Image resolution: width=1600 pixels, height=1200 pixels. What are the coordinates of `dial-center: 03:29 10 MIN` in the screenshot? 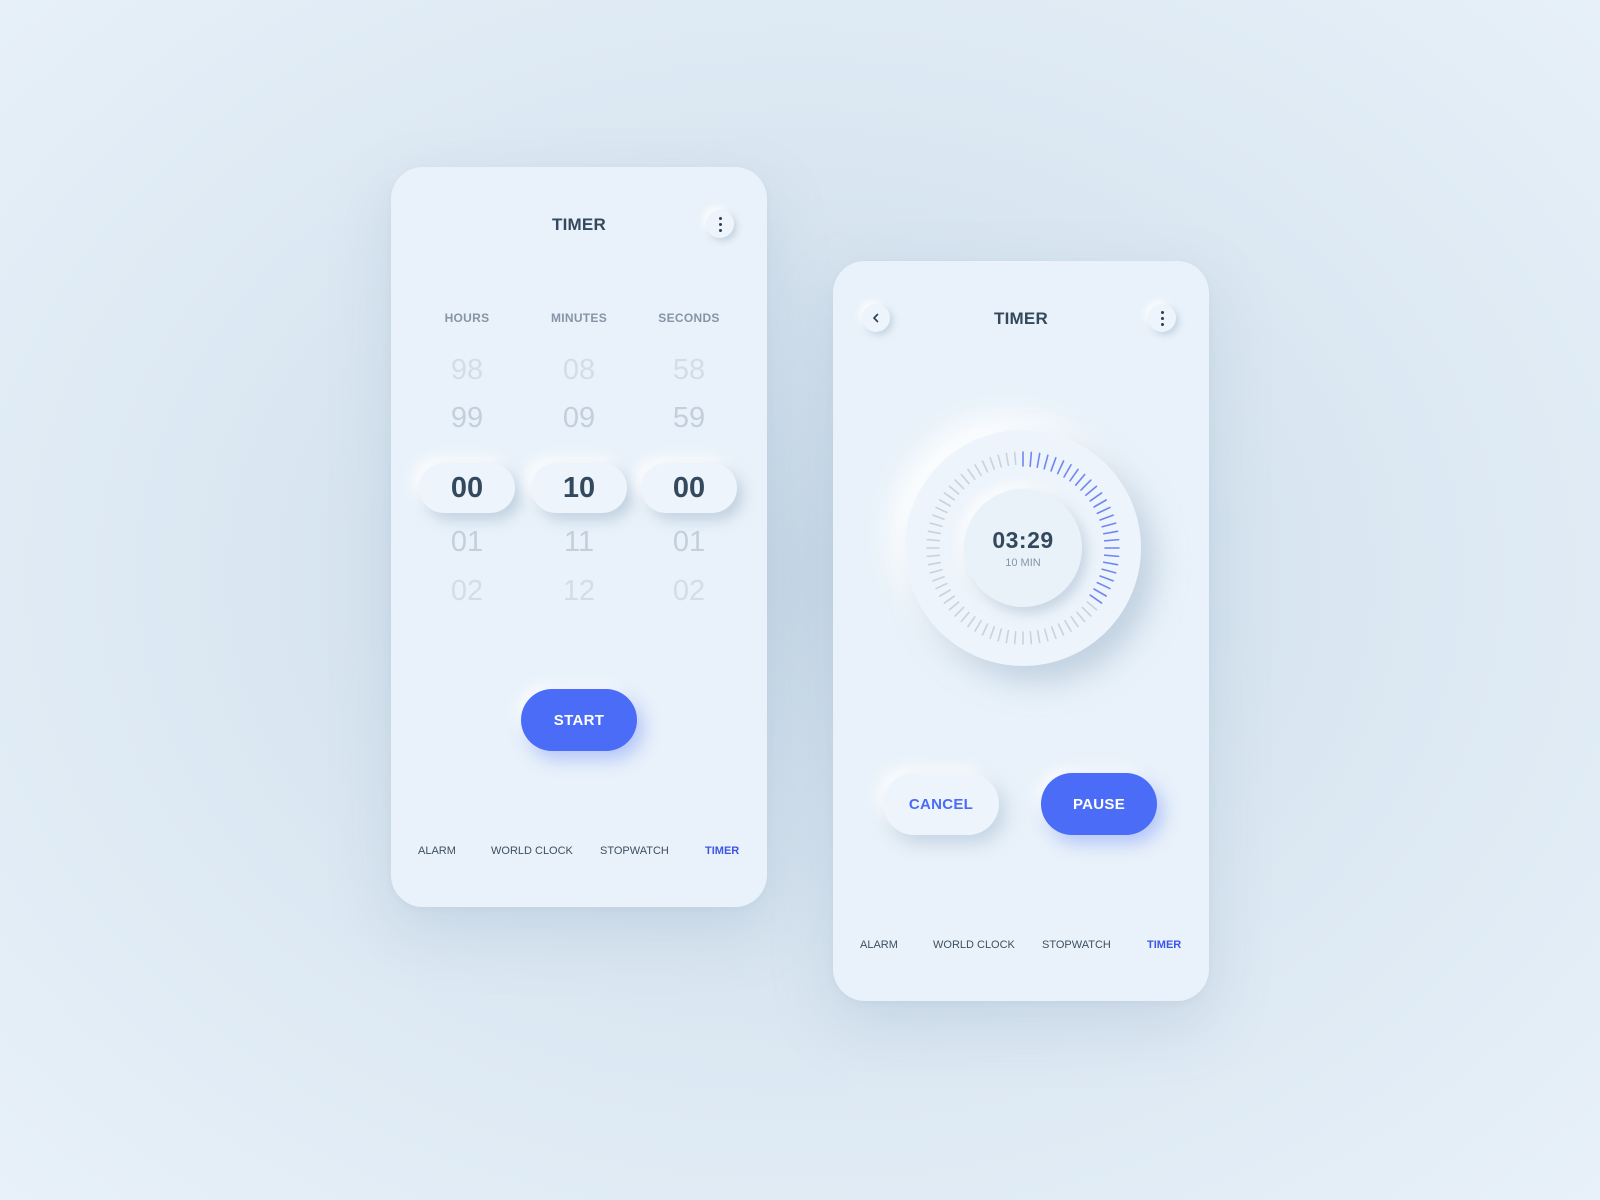 It's located at (1023, 548).